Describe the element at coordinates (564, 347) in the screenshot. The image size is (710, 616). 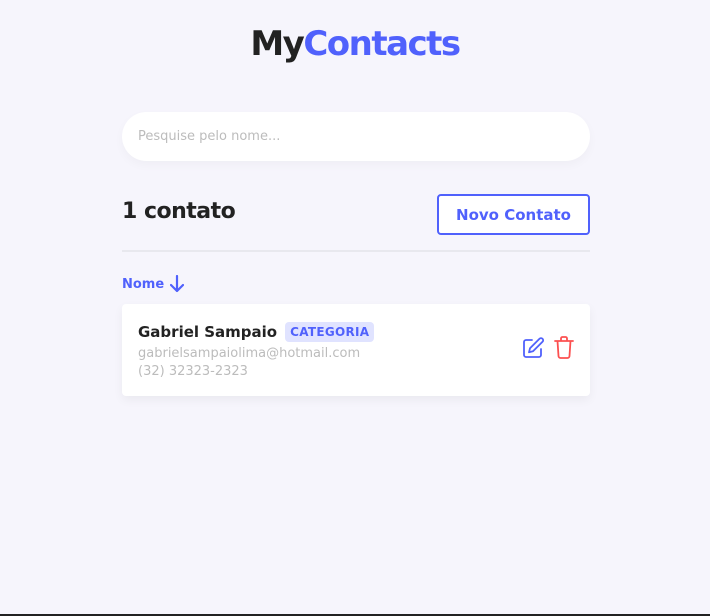
I see `trash-icon` at that location.